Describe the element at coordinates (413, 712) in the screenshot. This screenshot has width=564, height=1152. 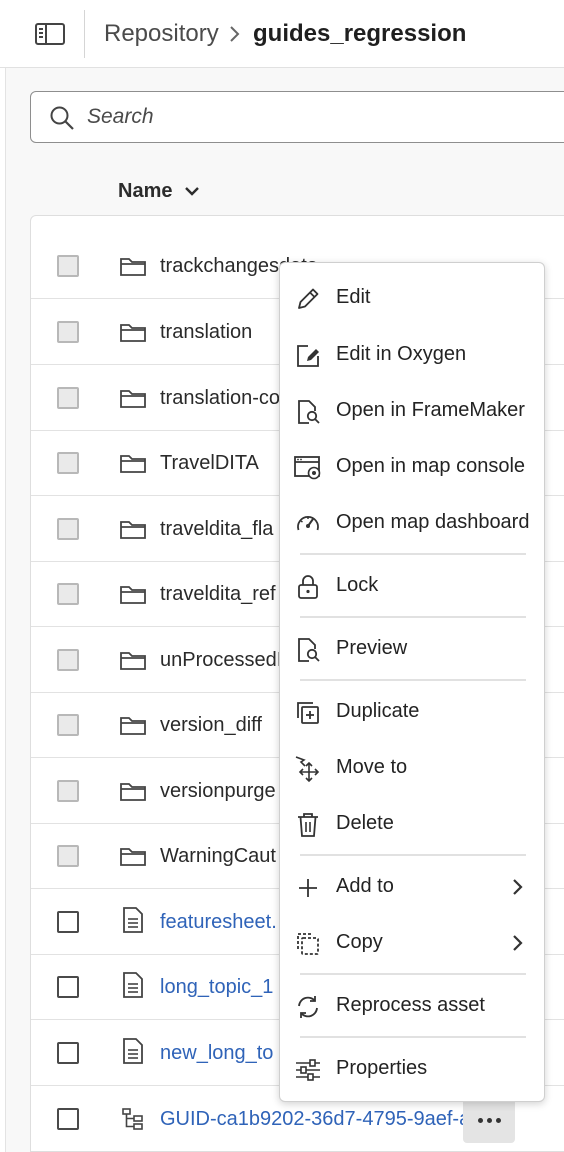
I see `menu-item-duplicate: Duplicate` at that location.